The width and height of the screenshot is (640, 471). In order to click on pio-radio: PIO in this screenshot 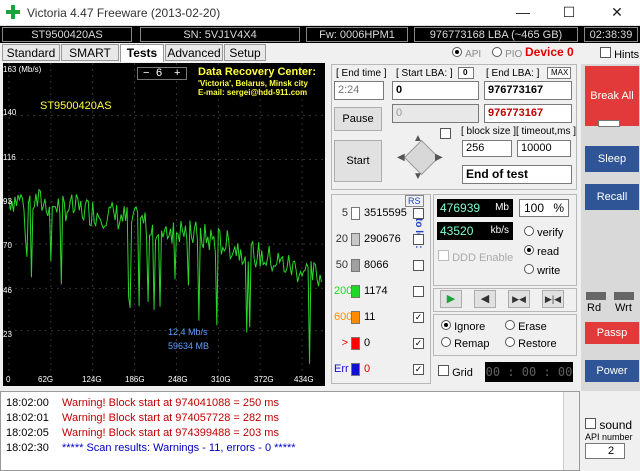, I will do `click(507, 53)`.